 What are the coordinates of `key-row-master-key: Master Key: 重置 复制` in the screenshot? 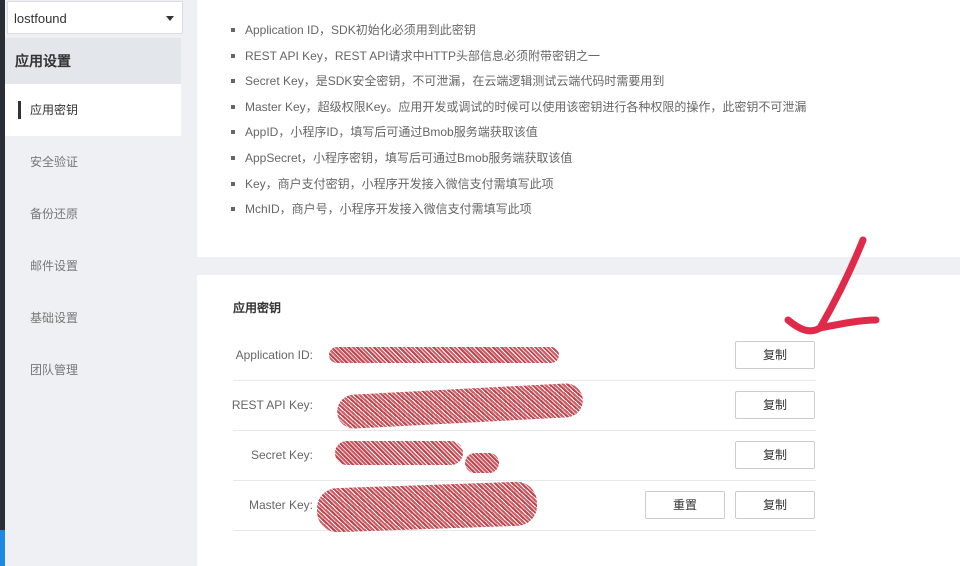 It's located at (524, 507).